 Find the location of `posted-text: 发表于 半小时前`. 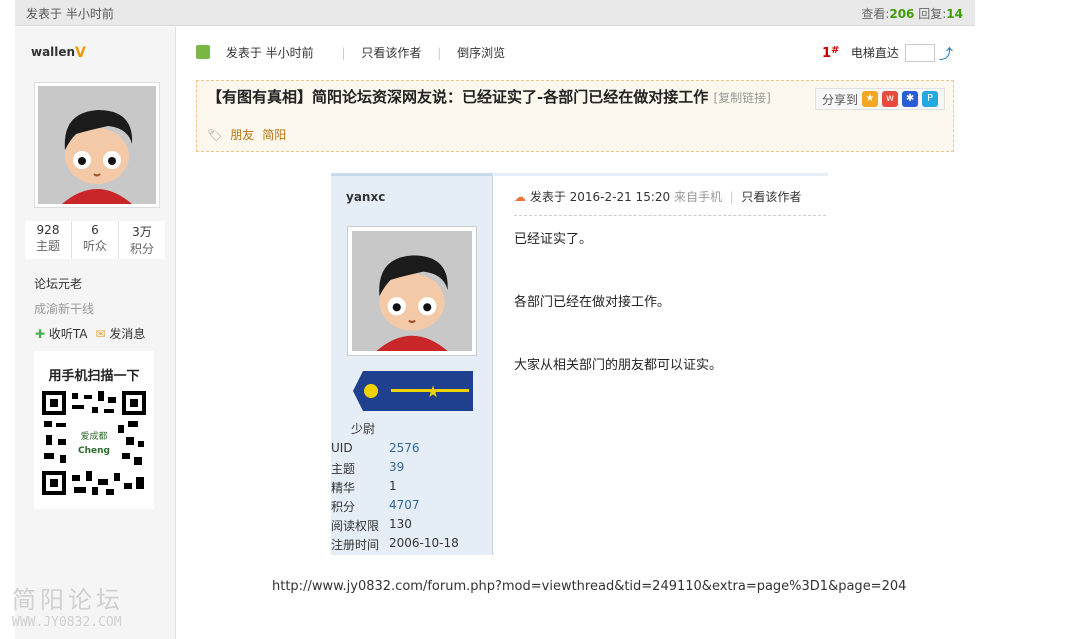

posted-text: 发表于 半小时前 is located at coordinates (269, 53).